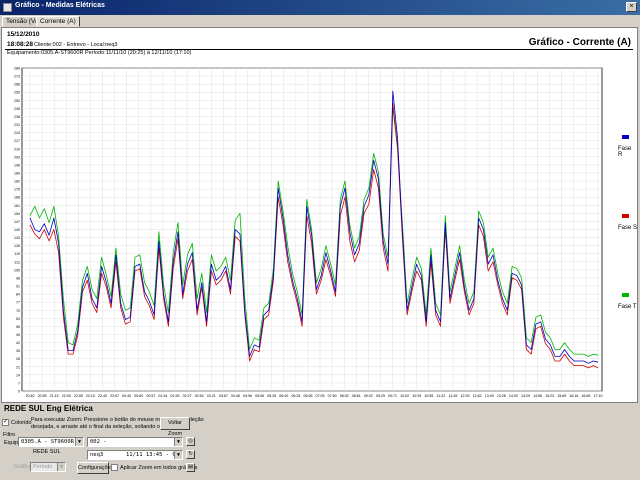 The height and width of the screenshot is (480, 640). What do you see at coordinates (477, 396) in the screenshot?
I see `x-tick-label: 12:62` at bounding box center [477, 396].